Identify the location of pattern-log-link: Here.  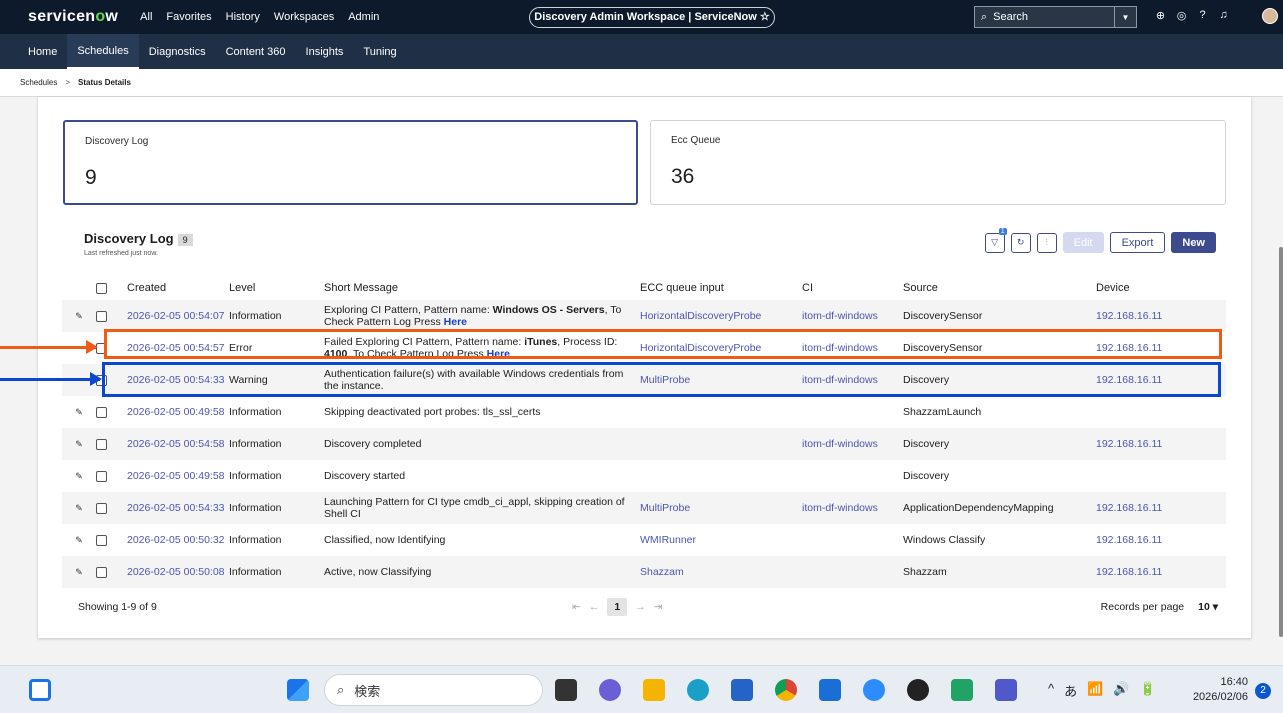
(455, 322).